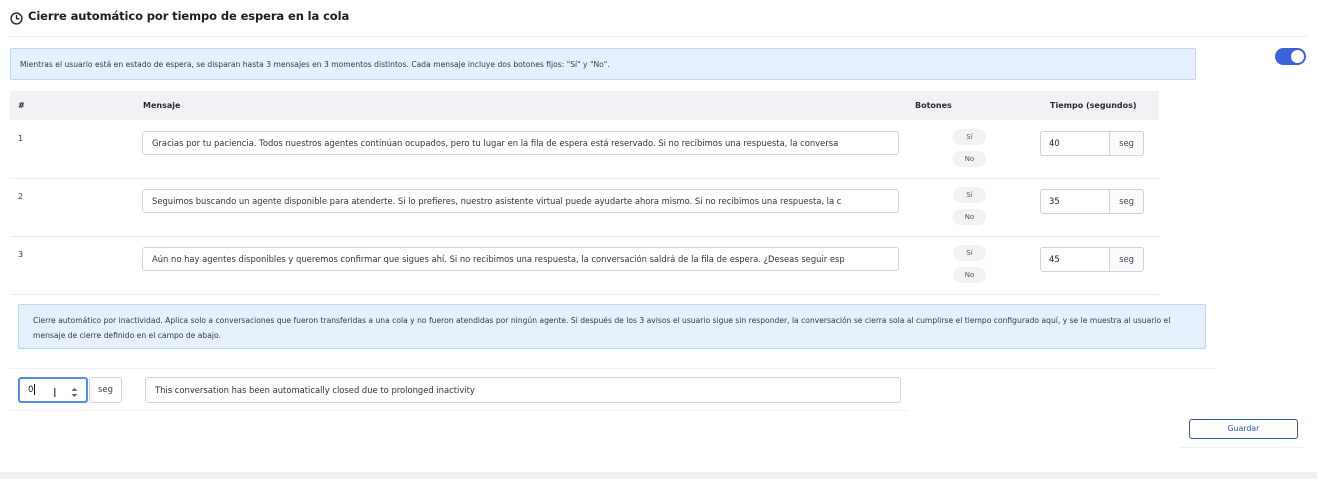 The height and width of the screenshot is (479, 1317). Describe the element at coordinates (658, 36) in the screenshot. I see `header-divider` at that location.